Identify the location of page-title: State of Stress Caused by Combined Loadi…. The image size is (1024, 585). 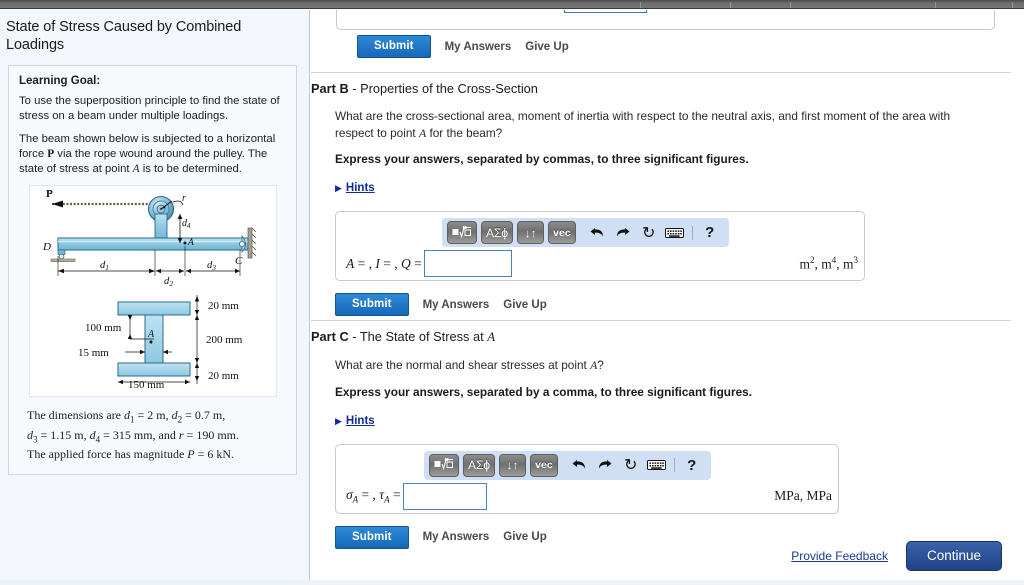
(124, 36).